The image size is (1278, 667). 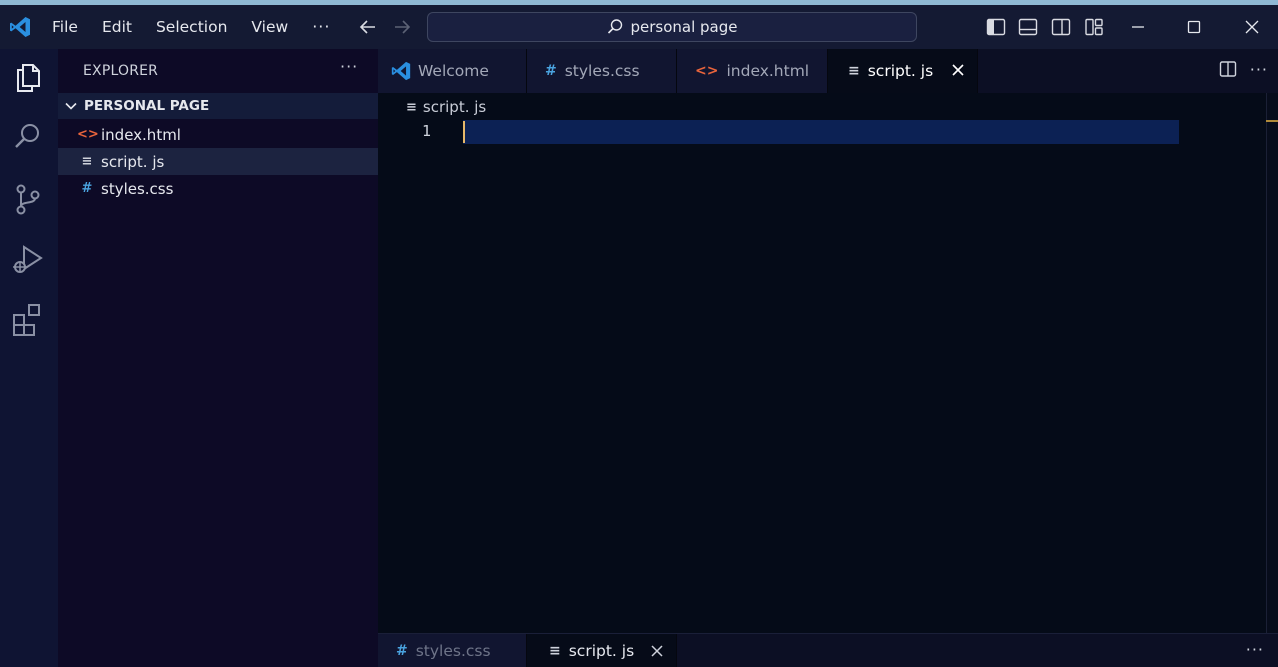 What do you see at coordinates (1272, 363) in the screenshot?
I see `scrollbar` at bounding box center [1272, 363].